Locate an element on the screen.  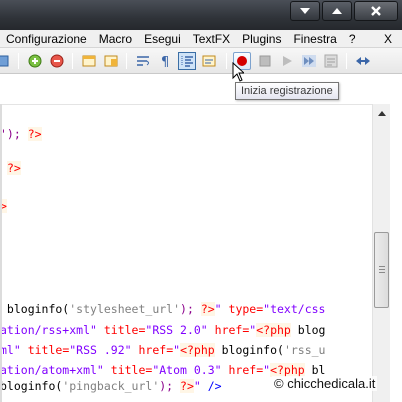
fast-forward-icon is located at coordinates (309, 61).